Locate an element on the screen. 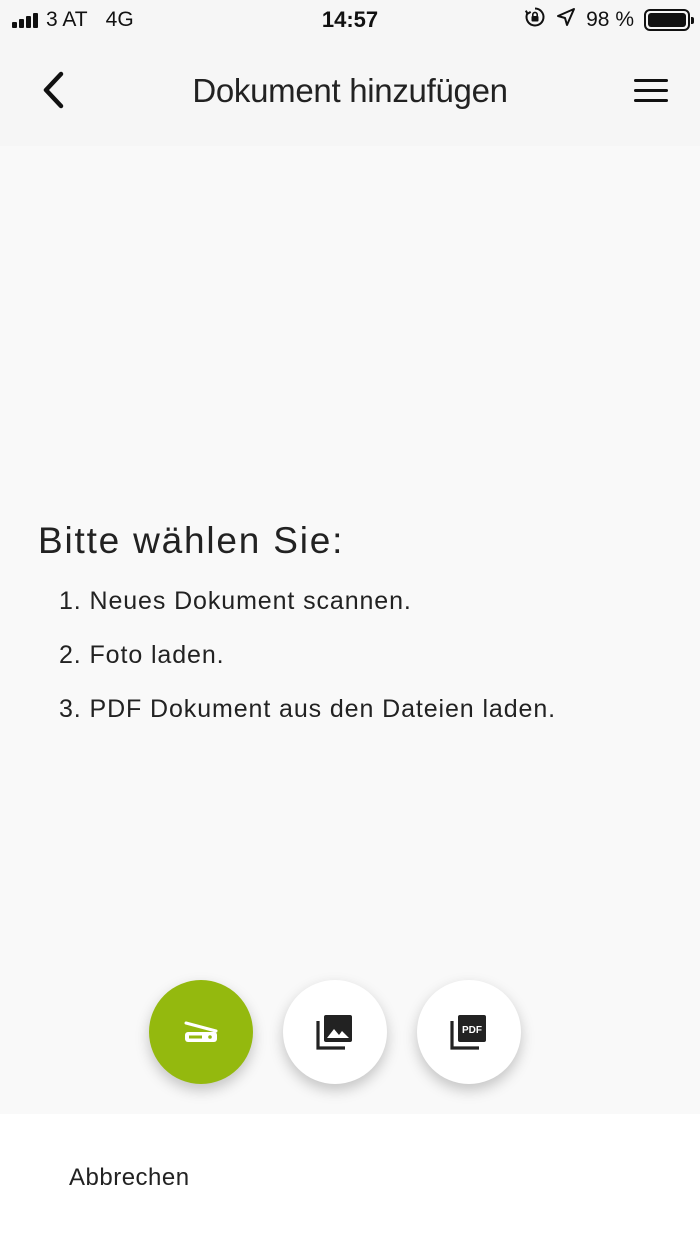 The height and width of the screenshot is (1244, 700). orientation-lock-icon is located at coordinates (535, 20).